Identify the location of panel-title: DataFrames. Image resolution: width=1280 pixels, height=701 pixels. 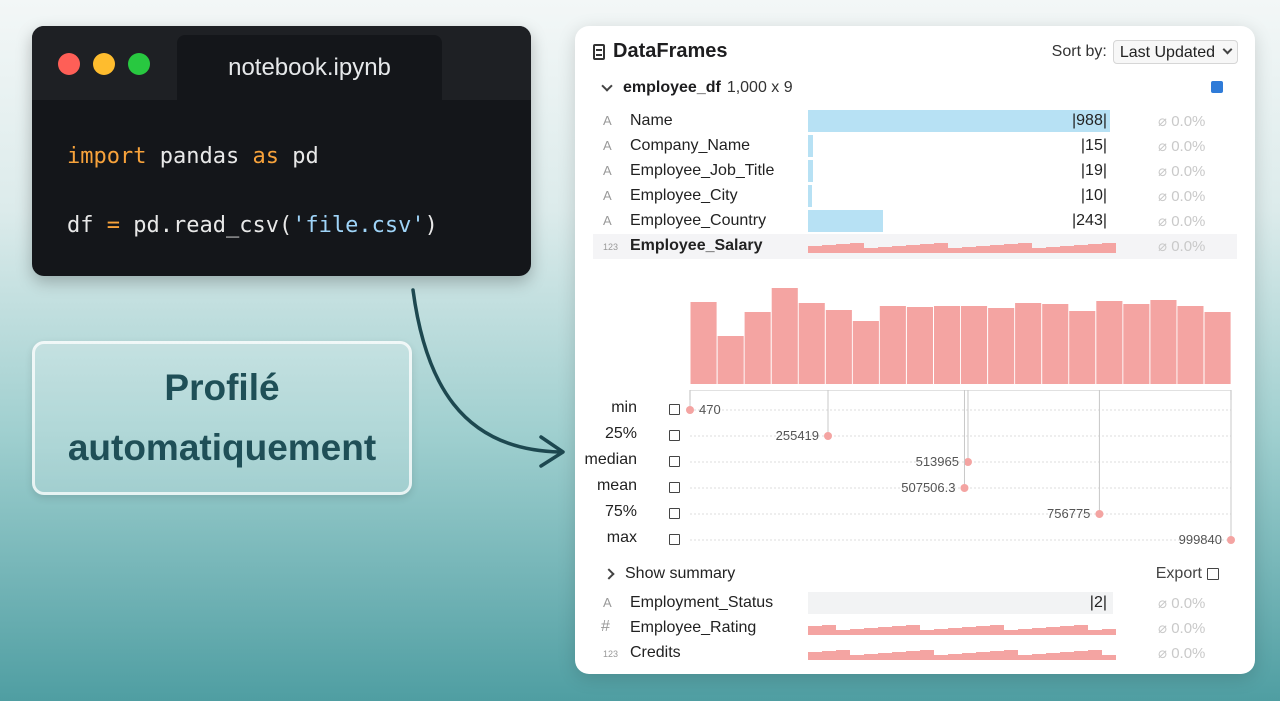
(660, 51).